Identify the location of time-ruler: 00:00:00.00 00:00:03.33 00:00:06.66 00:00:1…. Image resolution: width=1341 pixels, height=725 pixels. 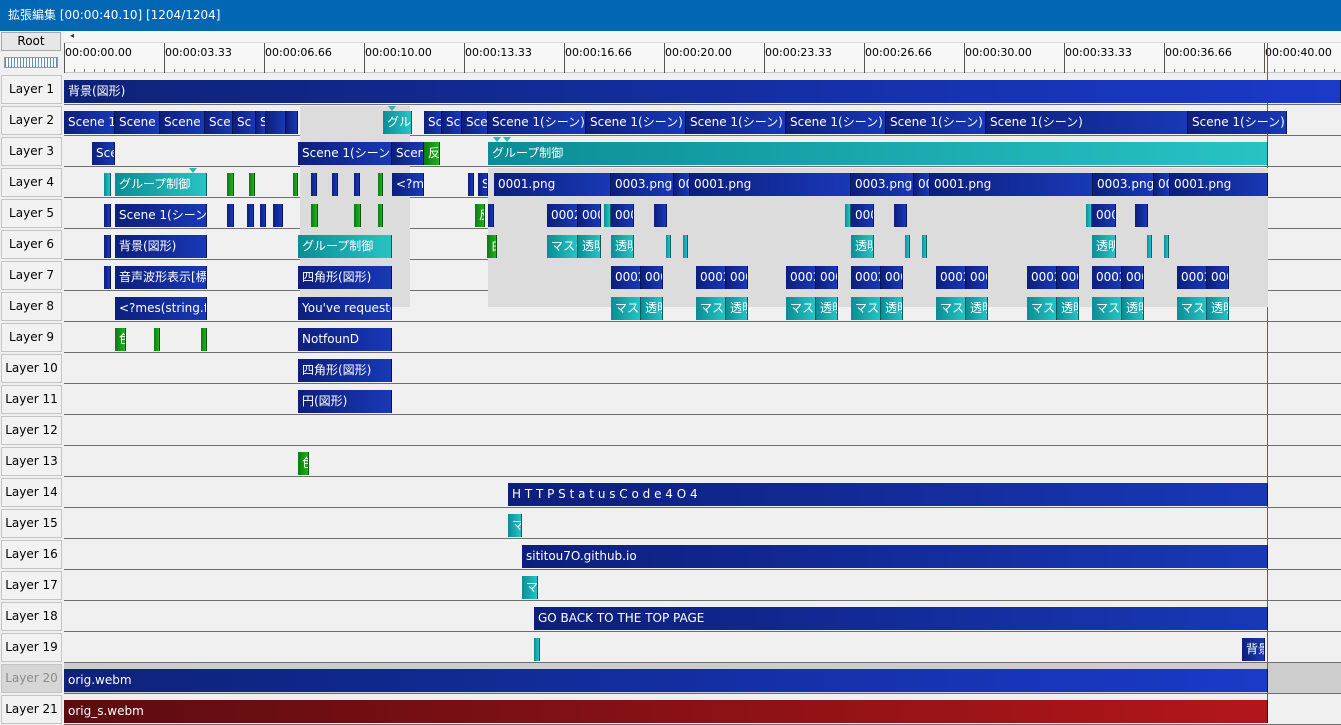
(702, 58).